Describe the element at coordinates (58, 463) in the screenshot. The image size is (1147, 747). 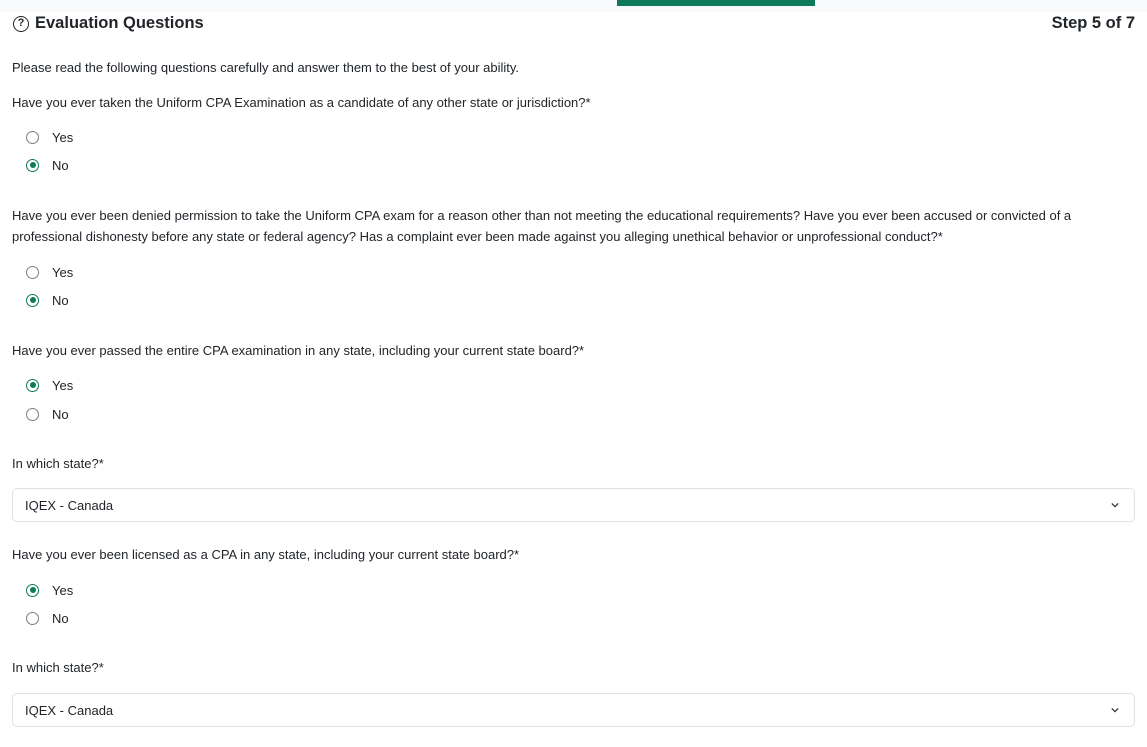
I see `question-3-followup-label: In which state?*` at that location.